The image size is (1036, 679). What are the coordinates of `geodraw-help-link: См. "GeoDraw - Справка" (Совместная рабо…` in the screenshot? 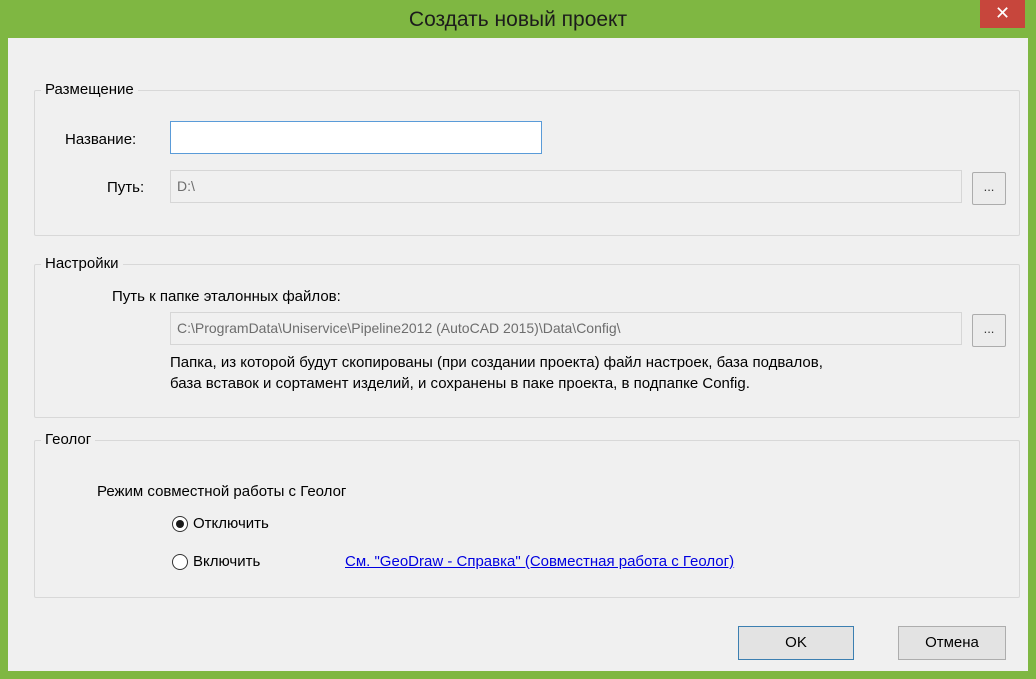 It's located at (539, 562).